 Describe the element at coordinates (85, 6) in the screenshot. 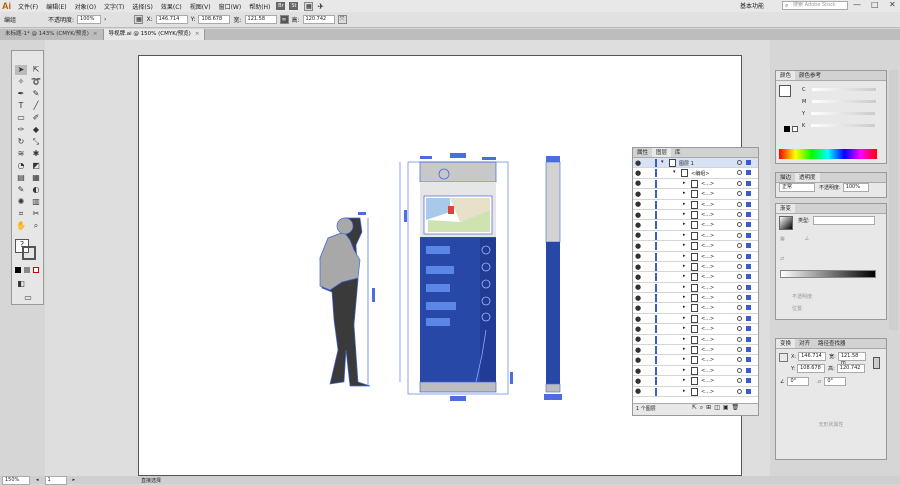

I see `menu-object: 对象(O)` at that location.